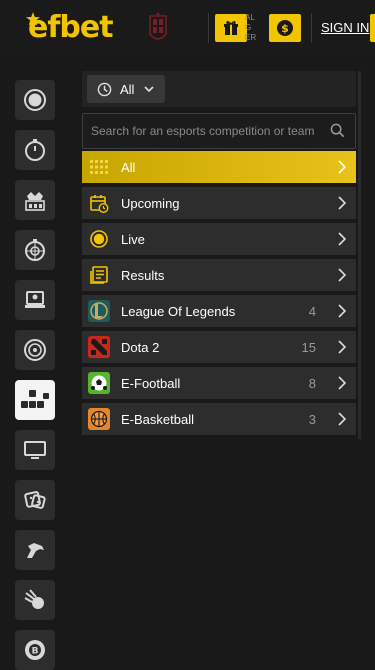  I want to click on rail-item-stopwatch, so click(35, 150).